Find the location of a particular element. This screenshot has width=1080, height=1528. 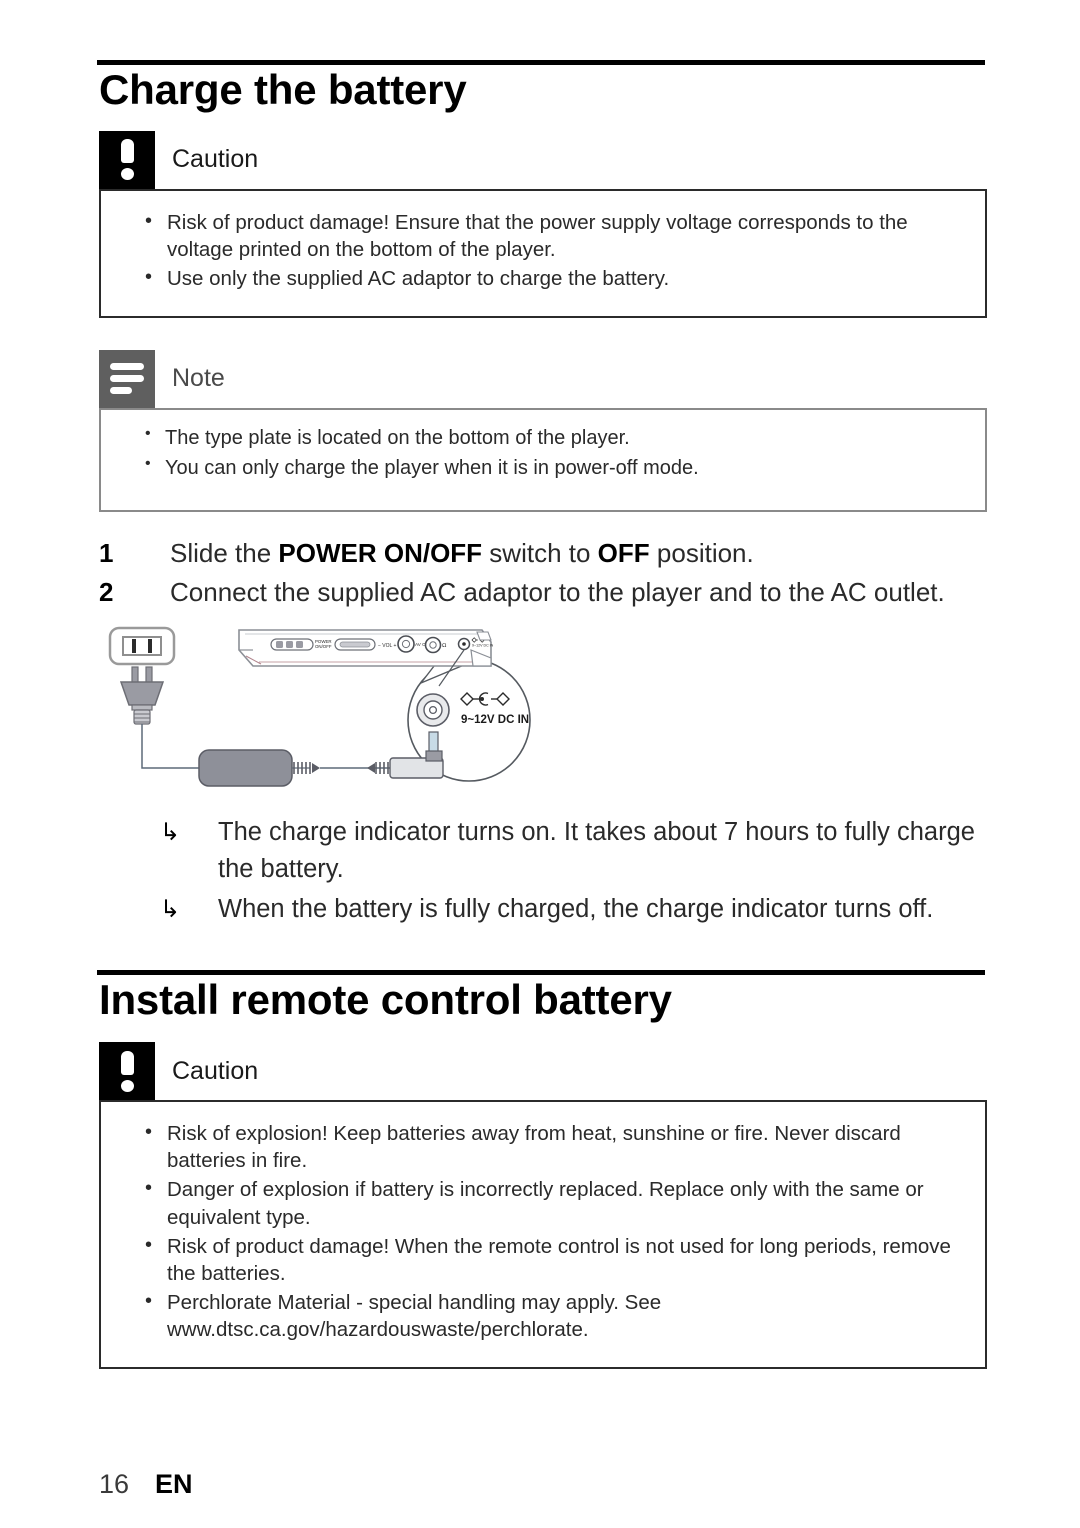

page-title-install-remote-control-battery: Install remote control battery is located at coordinates (385, 999).